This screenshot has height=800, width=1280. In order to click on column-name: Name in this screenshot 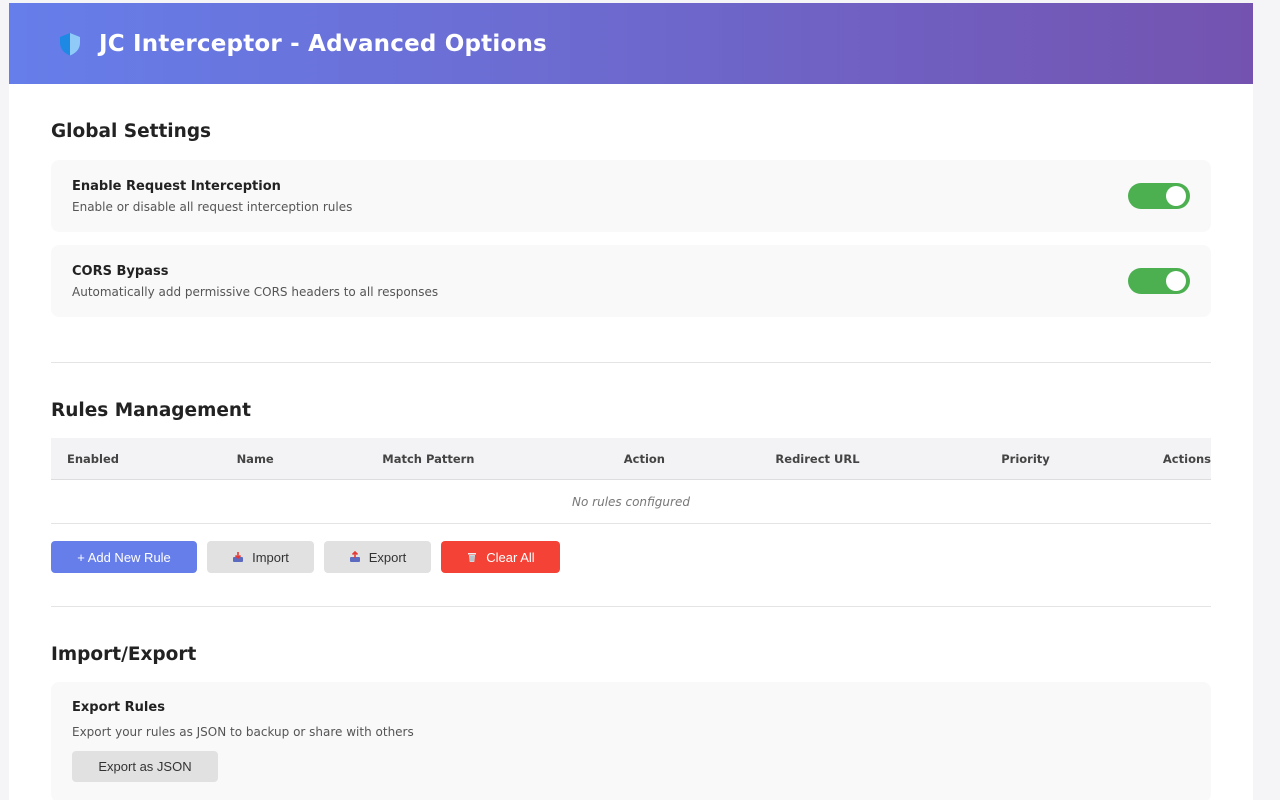, I will do `click(293, 459)`.